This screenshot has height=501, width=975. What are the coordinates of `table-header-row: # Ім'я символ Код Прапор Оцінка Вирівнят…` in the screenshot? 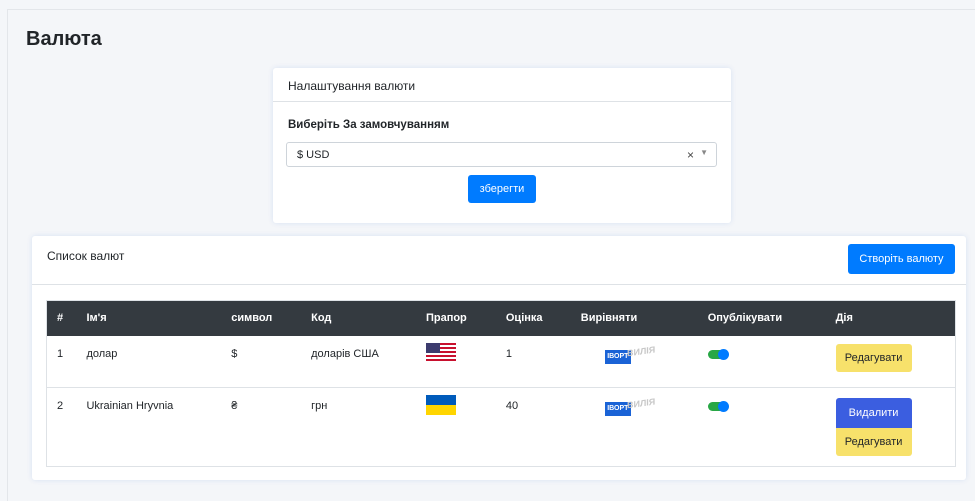 It's located at (501, 318).